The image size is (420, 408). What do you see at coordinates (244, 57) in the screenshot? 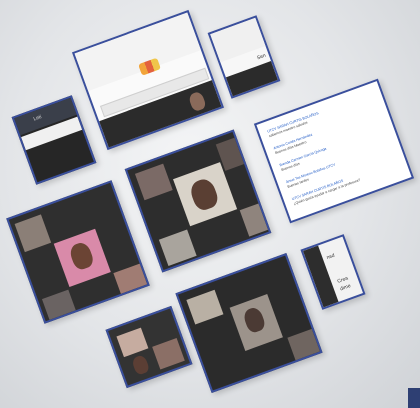
I see `meeting-window-tile-top-right: Sen` at bounding box center [244, 57].